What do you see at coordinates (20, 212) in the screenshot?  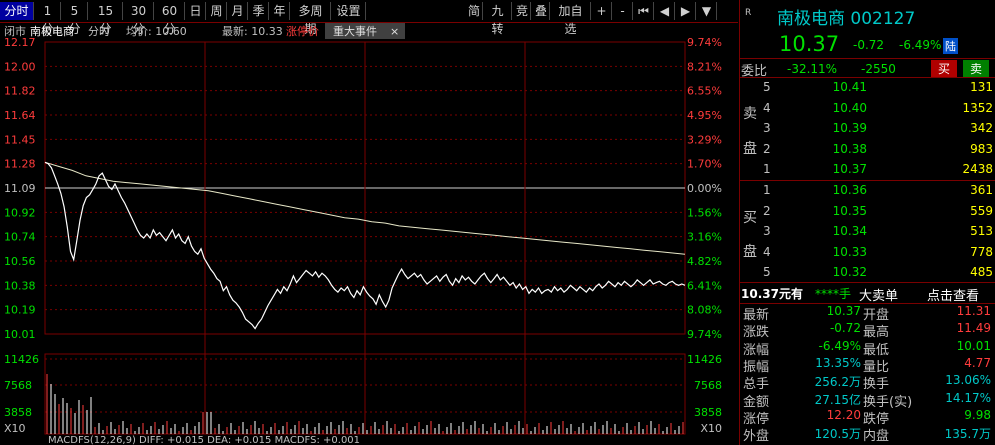 I see `price-tick: 10.92` at bounding box center [20, 212].